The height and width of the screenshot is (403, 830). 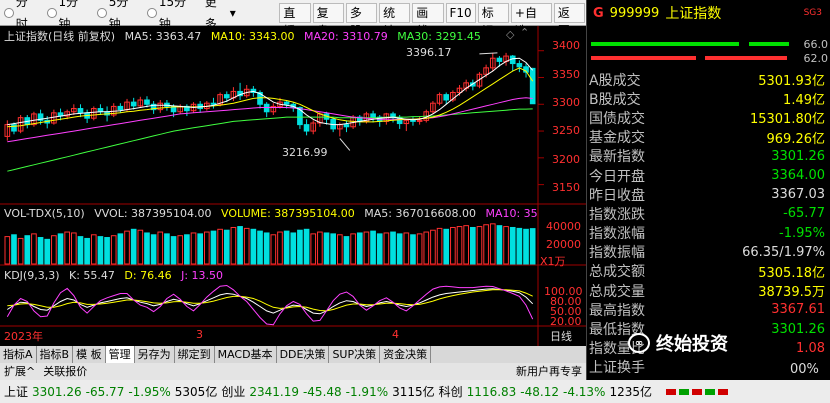 What do you see at coordinates (303, 354) in the screenshot?
I see `tab-dde: DDE决策` at bounding box center [303, 354].